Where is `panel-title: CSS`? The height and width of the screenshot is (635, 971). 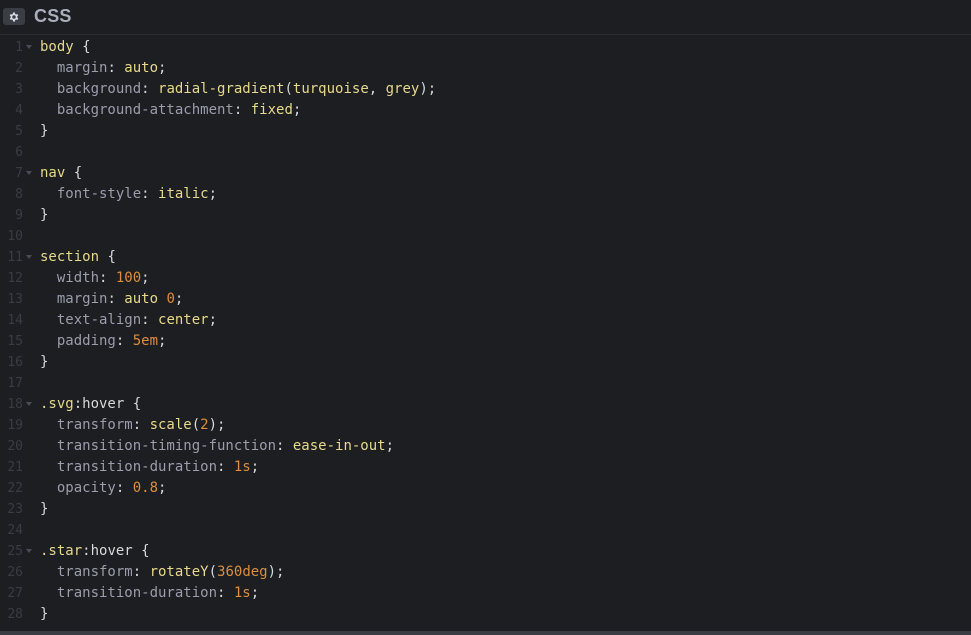
panel-title: CSS is located at coordinates (53, 16).